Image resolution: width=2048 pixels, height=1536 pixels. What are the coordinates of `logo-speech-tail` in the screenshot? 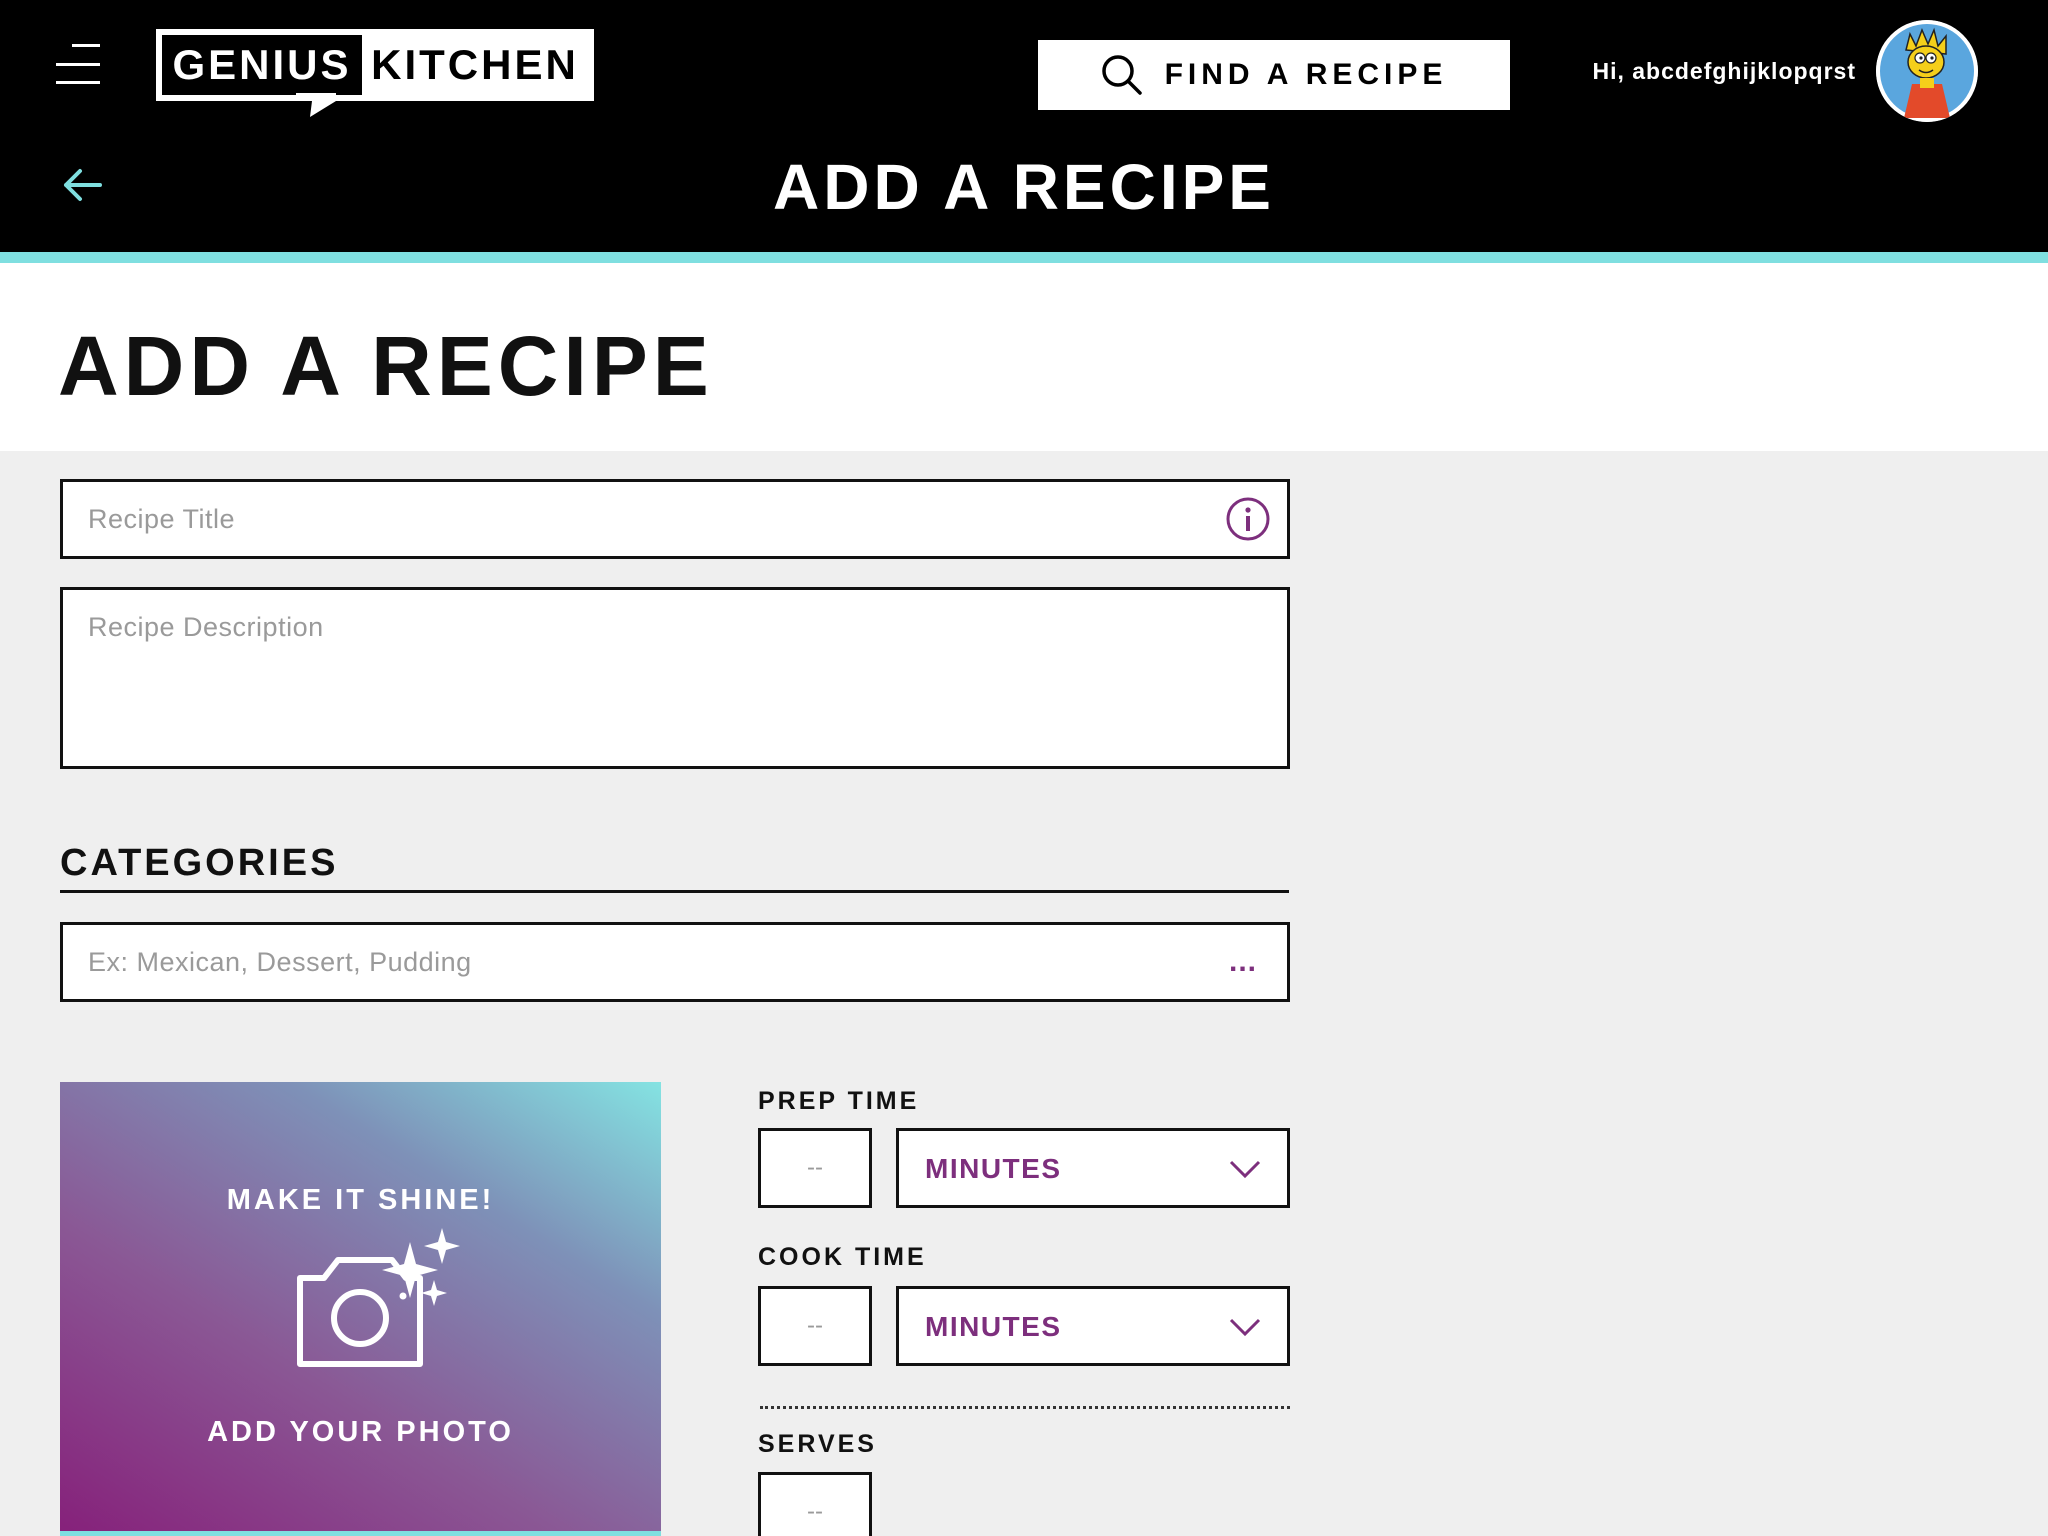 It's located at (316, 105).